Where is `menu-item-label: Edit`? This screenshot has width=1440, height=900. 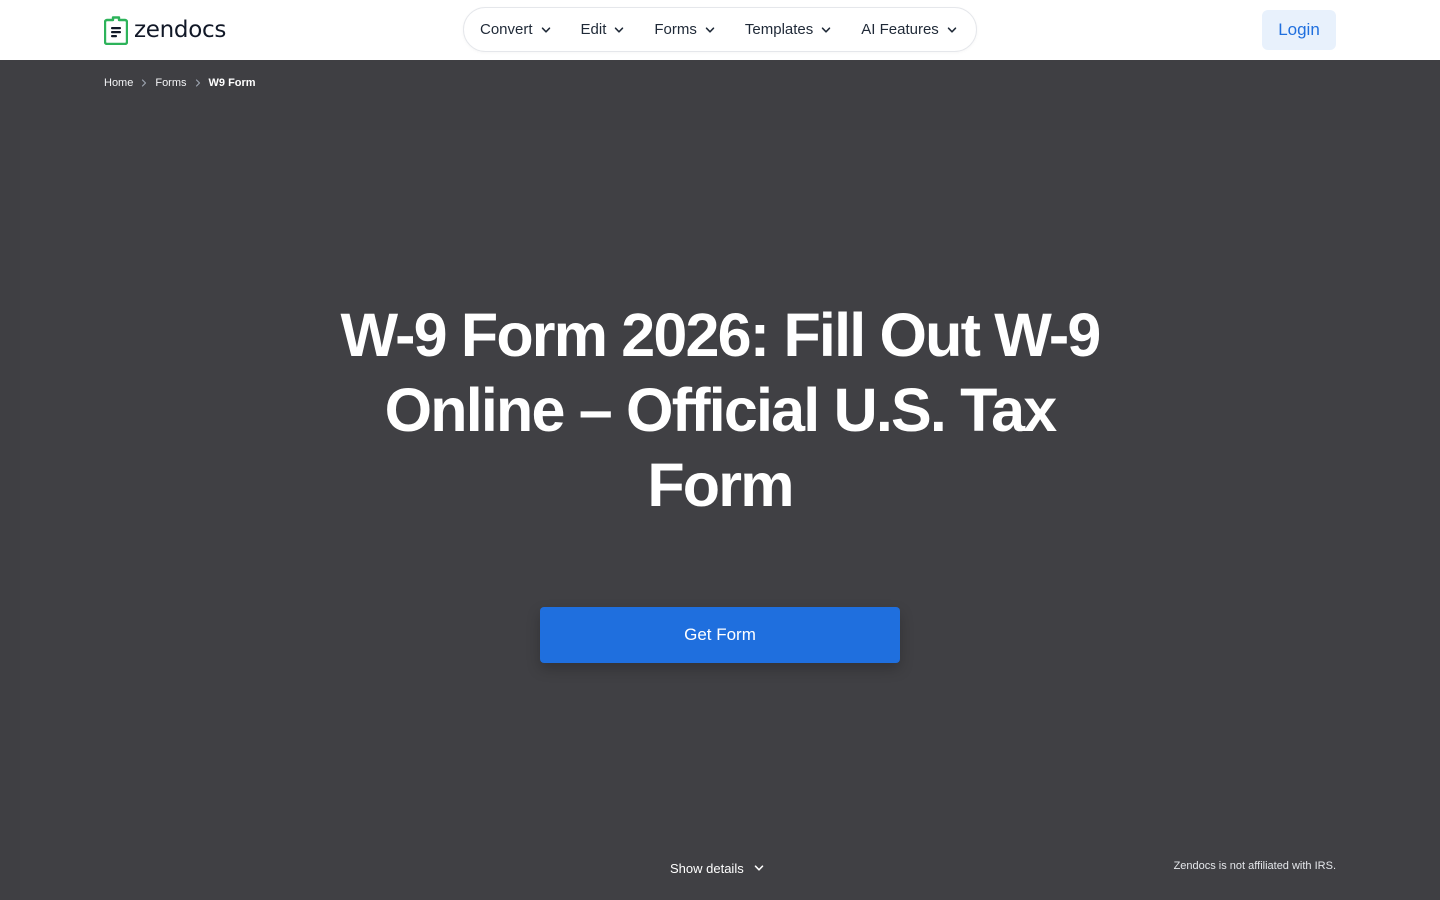 menu-item-label: Edit is located at coordinates (593, 29).